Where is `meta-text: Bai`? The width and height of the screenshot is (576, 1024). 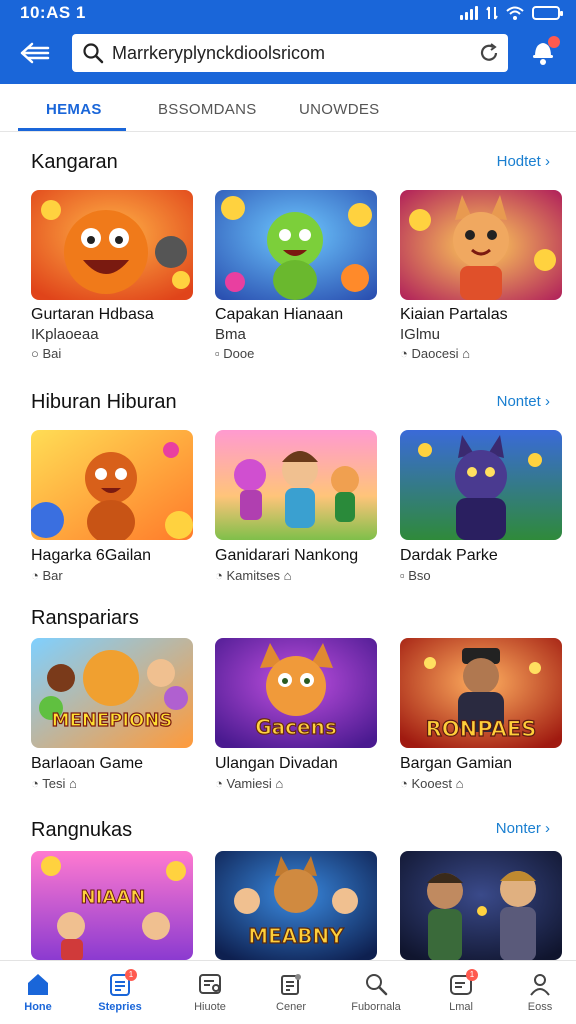
meta-text: Bai is located at coordinates (52, 353).